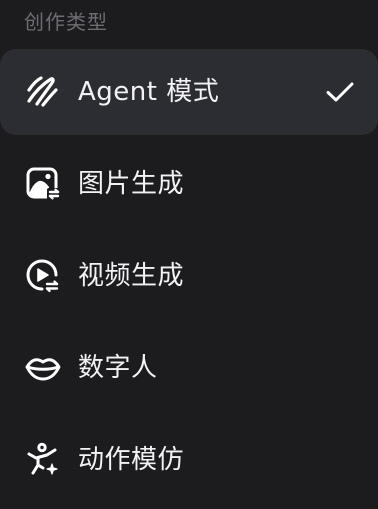  Describe the element at coordinates (131, 276) in the screenshot. I see `menu-item-label: 视频生成` at that location.